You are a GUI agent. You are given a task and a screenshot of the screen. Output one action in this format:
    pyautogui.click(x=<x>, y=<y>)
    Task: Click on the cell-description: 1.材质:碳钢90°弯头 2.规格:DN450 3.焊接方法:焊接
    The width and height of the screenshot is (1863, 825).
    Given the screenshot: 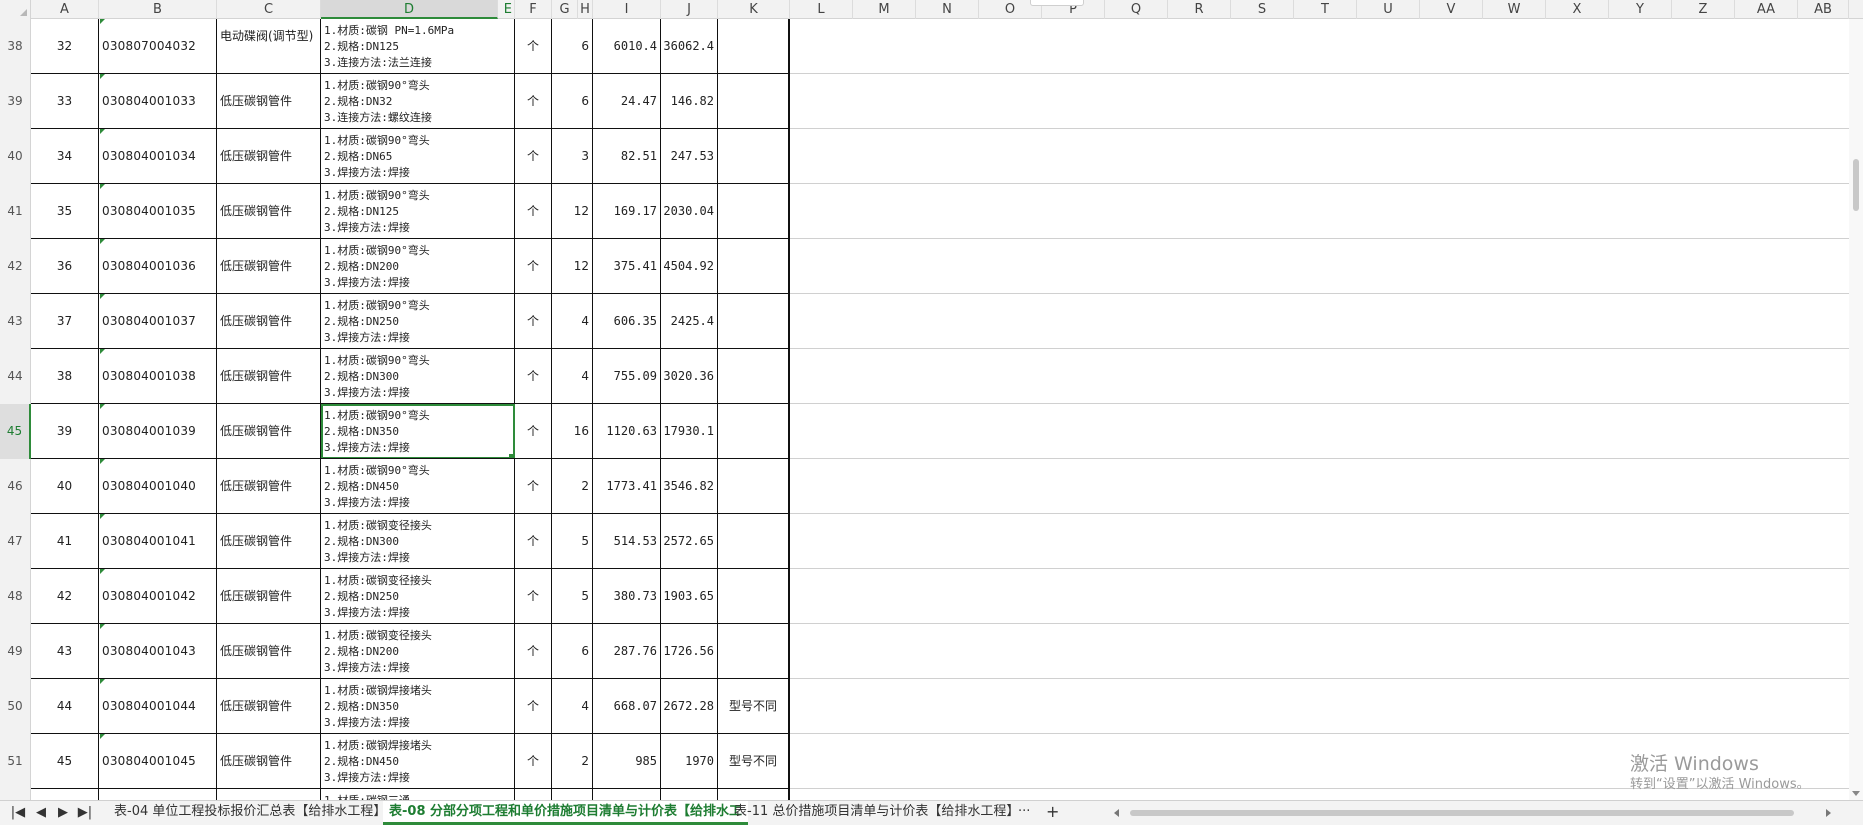 What is the action you would take?
    pyautogui.click(x=418, y=486)
    